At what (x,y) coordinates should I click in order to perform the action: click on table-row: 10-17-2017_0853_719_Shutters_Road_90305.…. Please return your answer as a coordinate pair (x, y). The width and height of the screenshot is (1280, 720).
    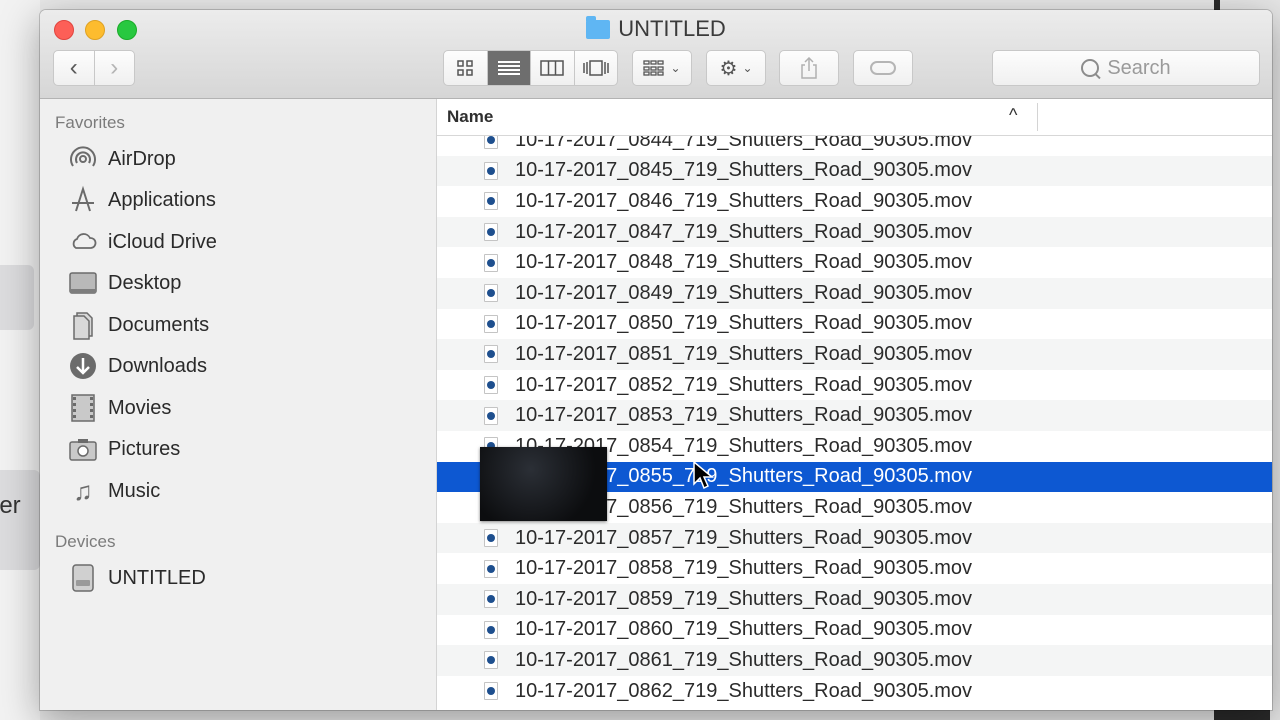
    Looking at the image, I should click on (854, 415).